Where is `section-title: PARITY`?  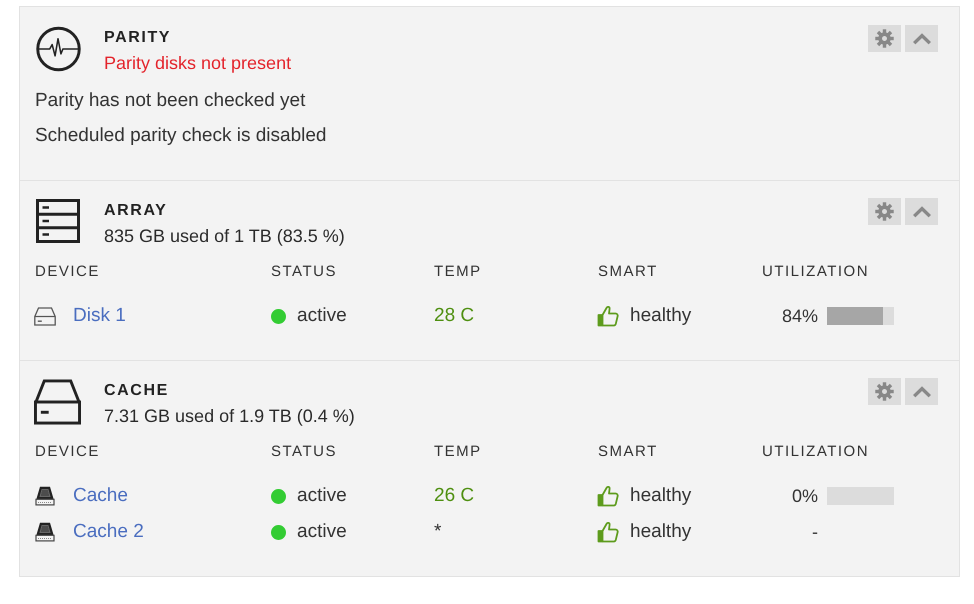
section-title: PARITY is located at coordinates (138, 38).